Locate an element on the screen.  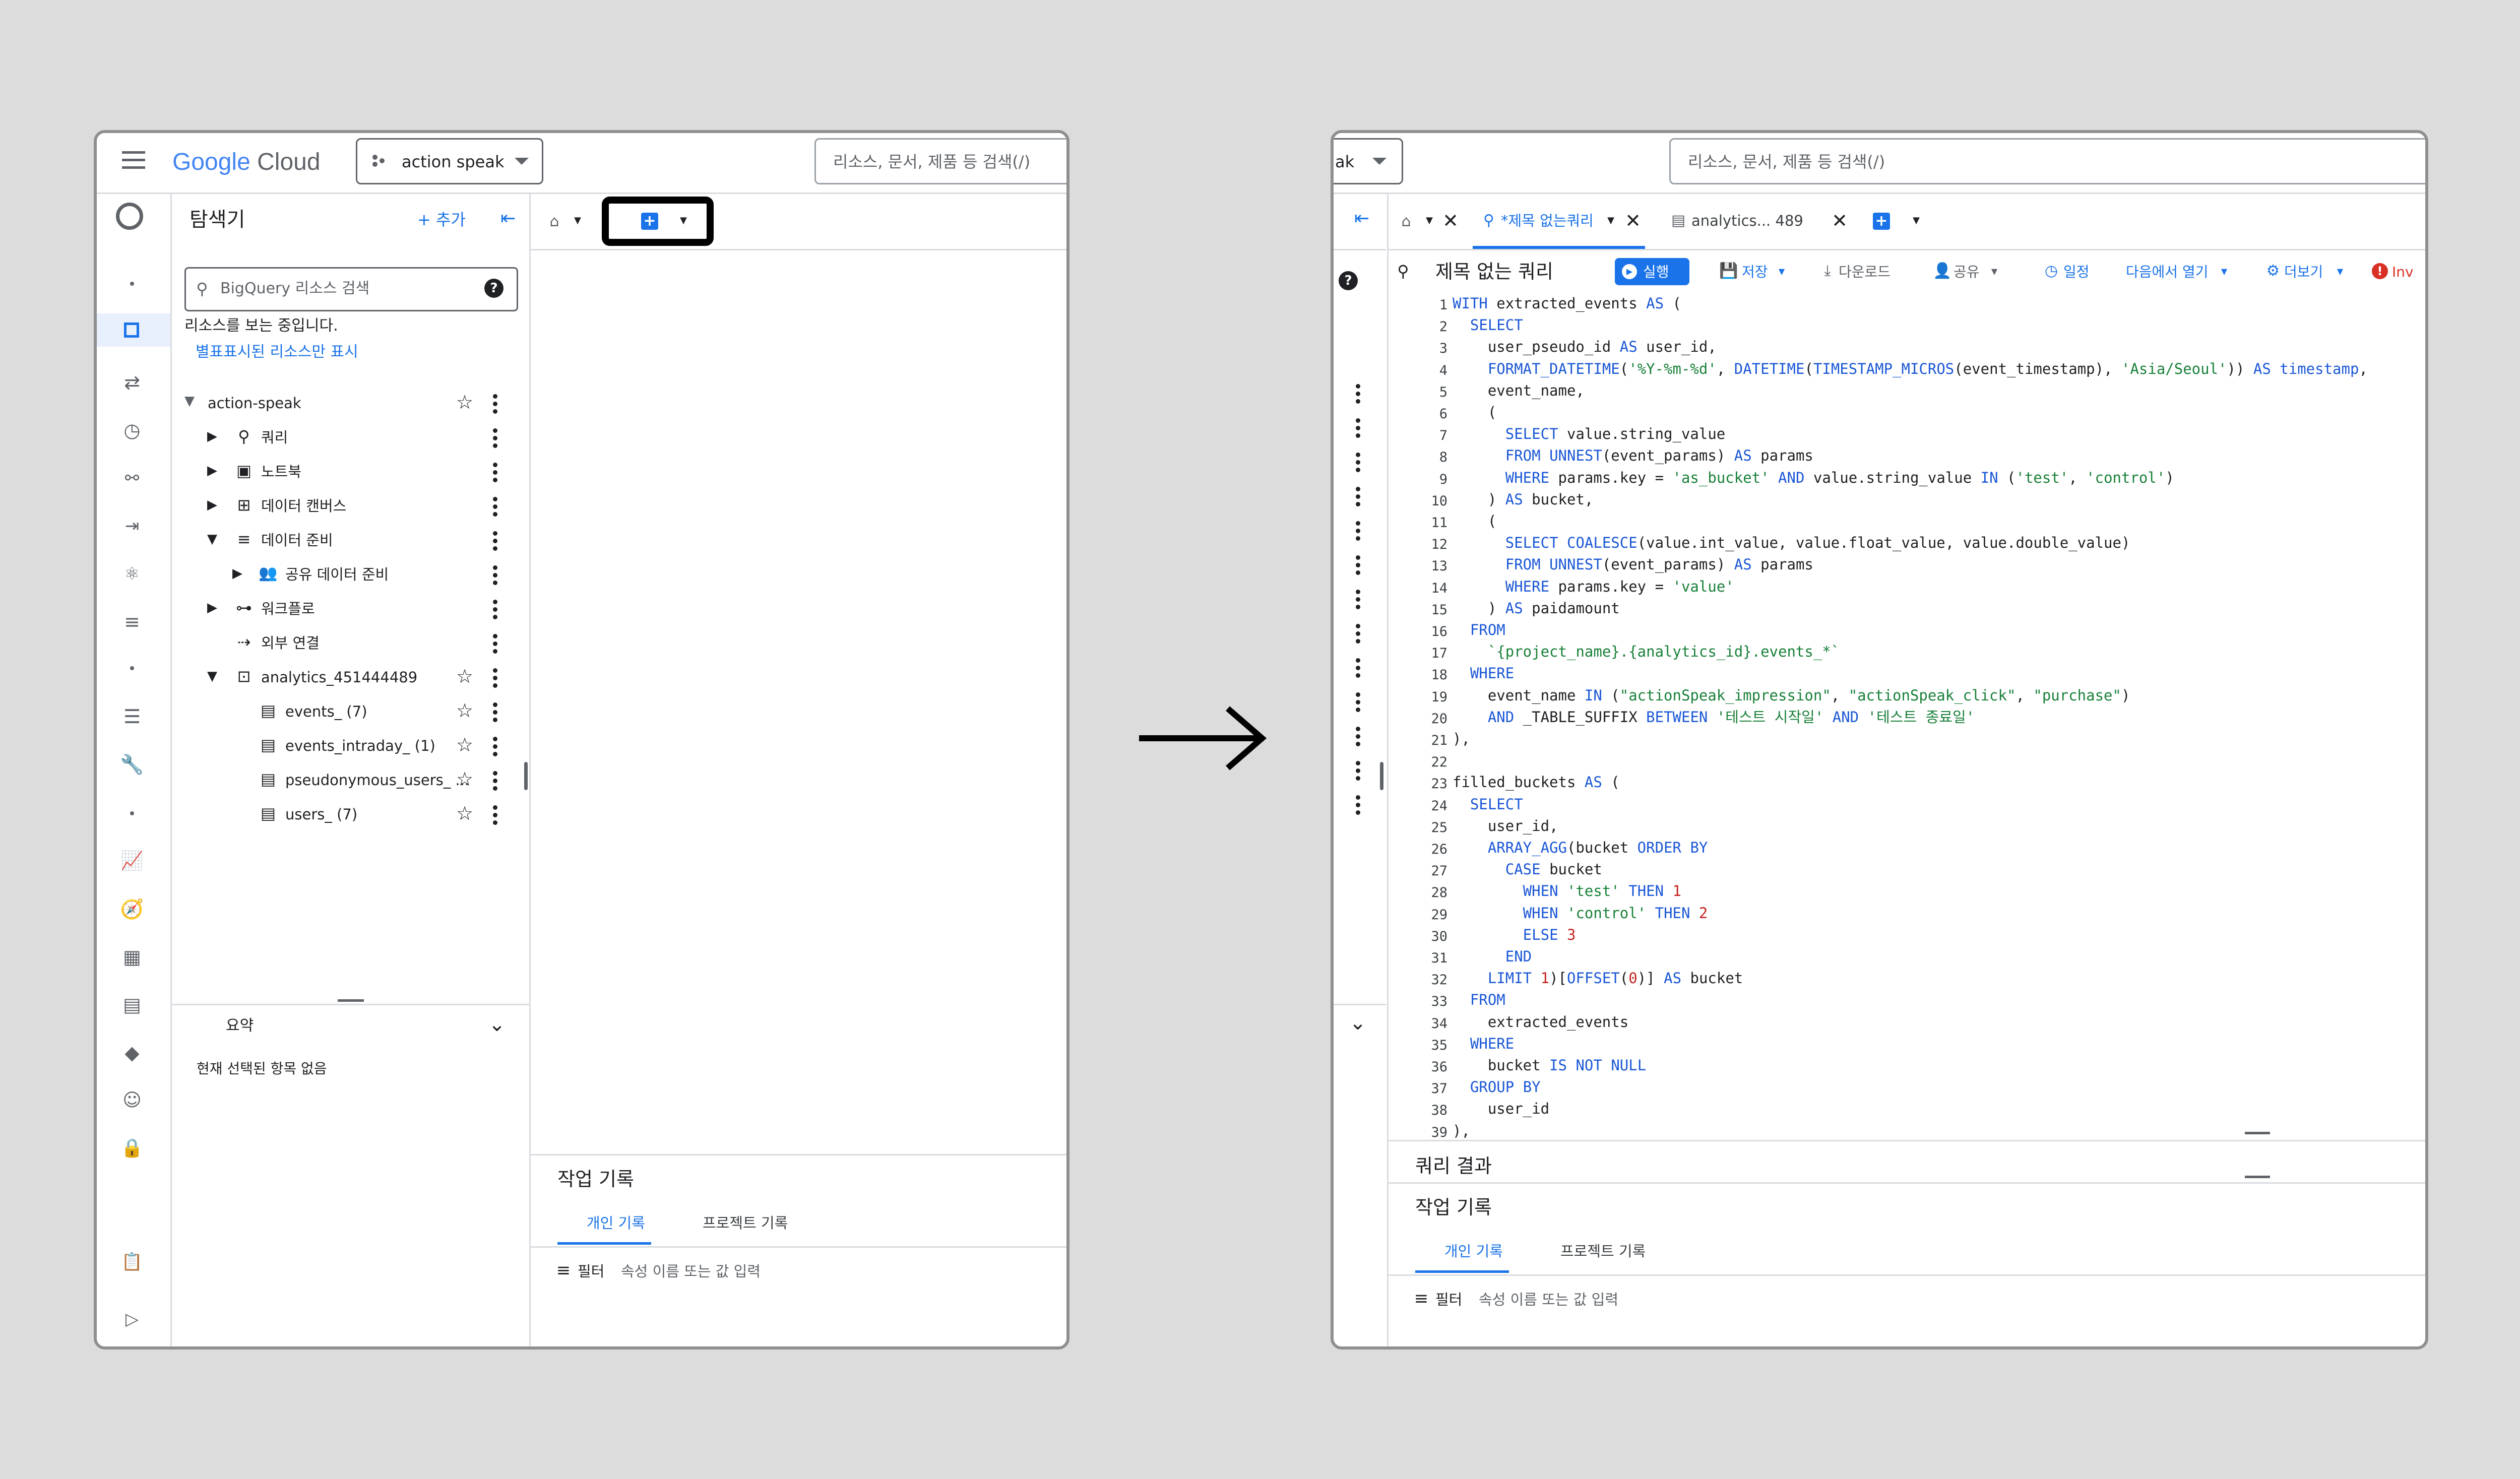
tree-table-row: ▤ events_ (7) ☆ is located at coordinates (349, 711).